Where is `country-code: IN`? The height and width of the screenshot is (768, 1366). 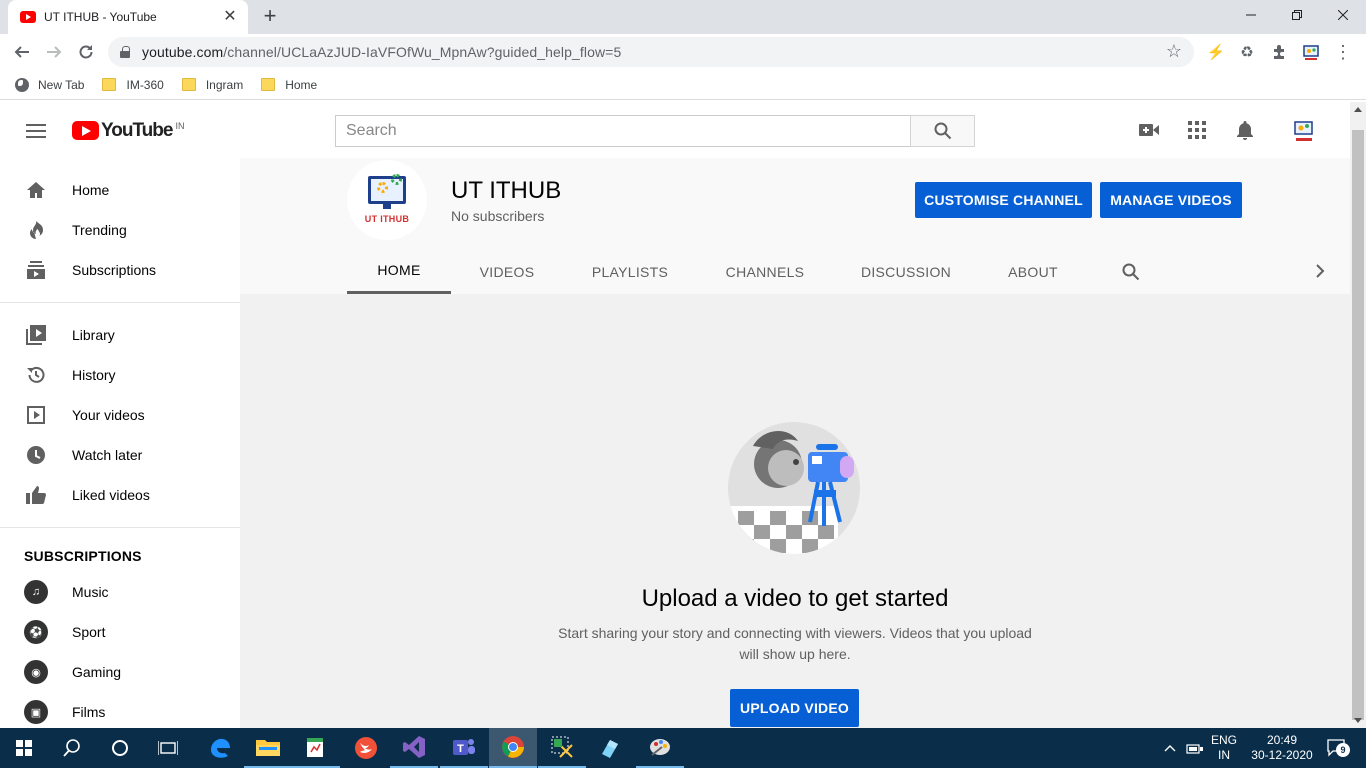
country-code: IN is located at coordinates (180, 126).